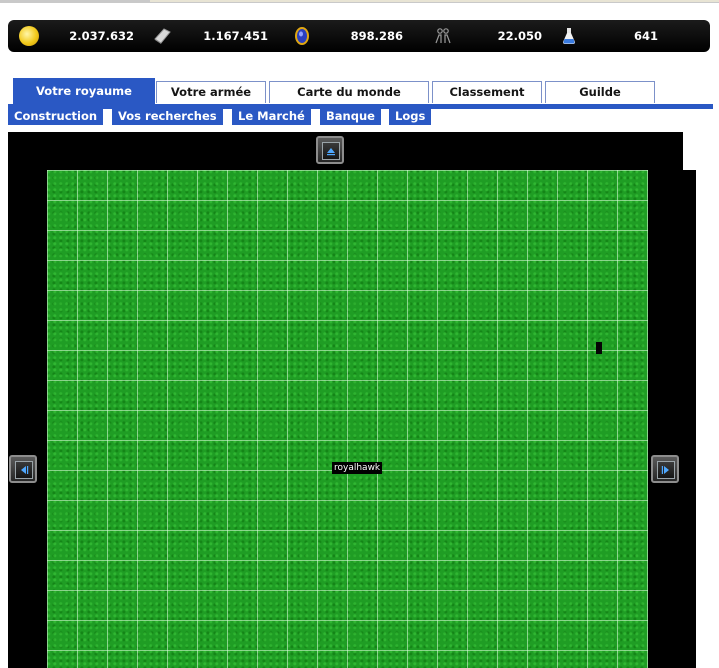  Describe the element at coordinates (302, 36) in the screenshot. I see `gem-icon` at that location.